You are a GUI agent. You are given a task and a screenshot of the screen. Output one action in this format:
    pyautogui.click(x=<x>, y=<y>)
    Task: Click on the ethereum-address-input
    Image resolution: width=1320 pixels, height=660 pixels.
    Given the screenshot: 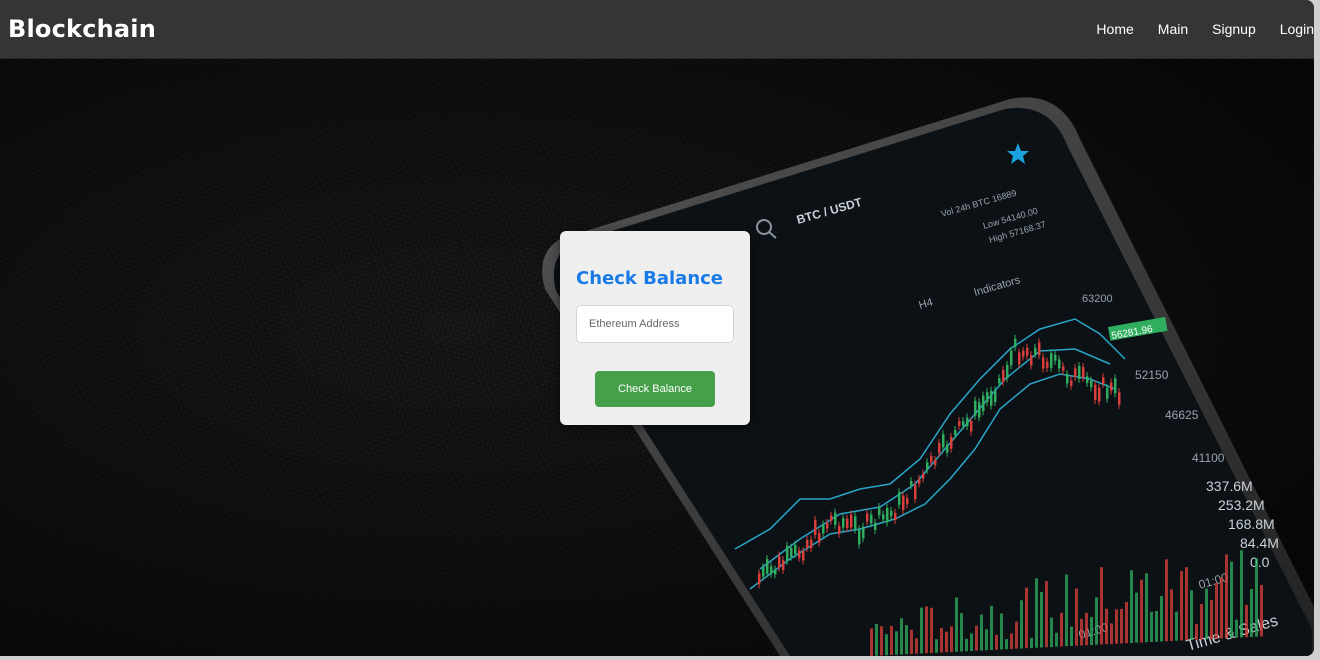 What is the action you would take?
    pyautogui.click(x=655, y=324)
    